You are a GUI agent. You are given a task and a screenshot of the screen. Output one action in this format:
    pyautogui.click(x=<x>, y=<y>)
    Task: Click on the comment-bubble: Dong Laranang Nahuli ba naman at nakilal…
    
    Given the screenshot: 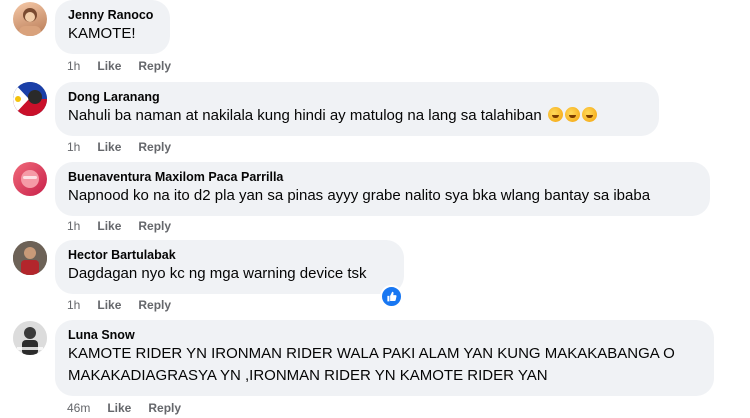 What is the action you would take?
    pyautogui.click(x=357, y=109)
    